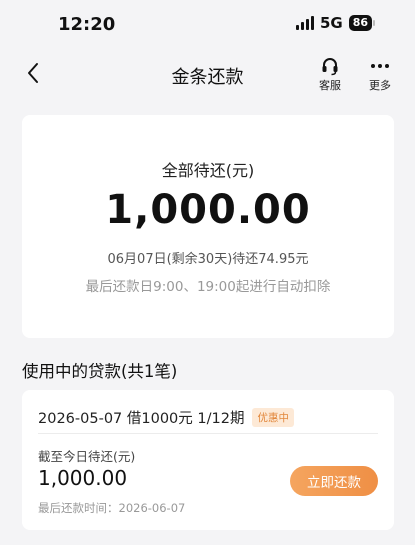  I want to click on auto-deduct-note: 最后还款日9:00、19:00起进行自动扣除, so click(208, 287).